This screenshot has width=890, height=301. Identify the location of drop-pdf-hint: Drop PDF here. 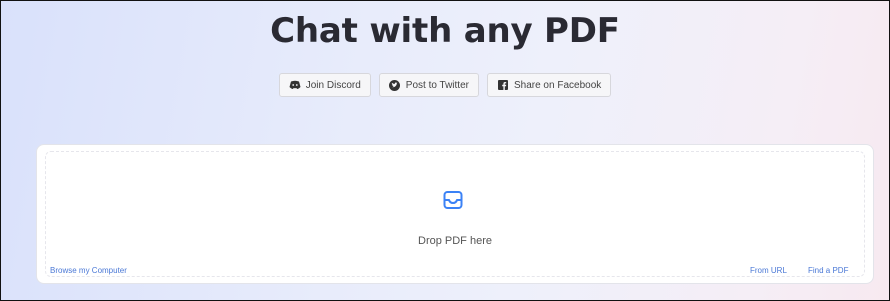
(455, 241).